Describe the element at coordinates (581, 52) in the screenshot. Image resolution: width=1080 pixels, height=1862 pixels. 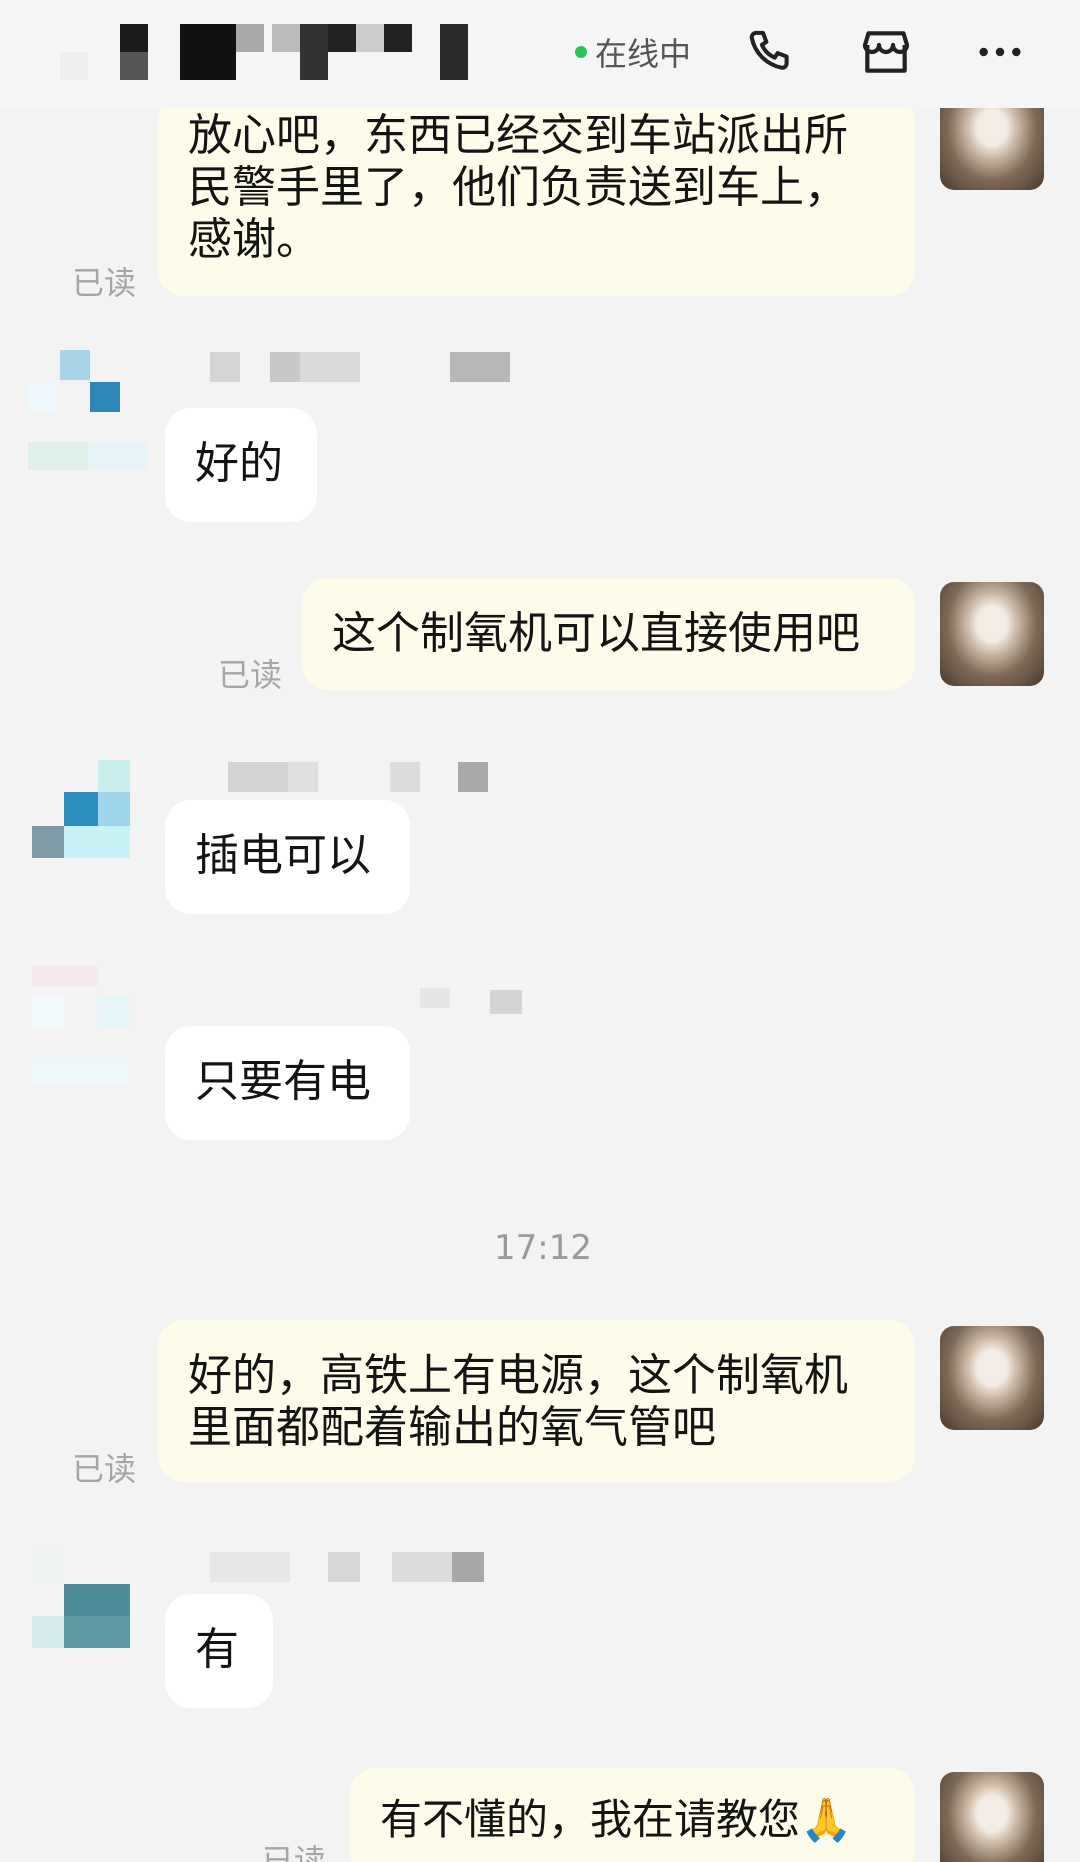
I see `online-dot-icon` at that location.